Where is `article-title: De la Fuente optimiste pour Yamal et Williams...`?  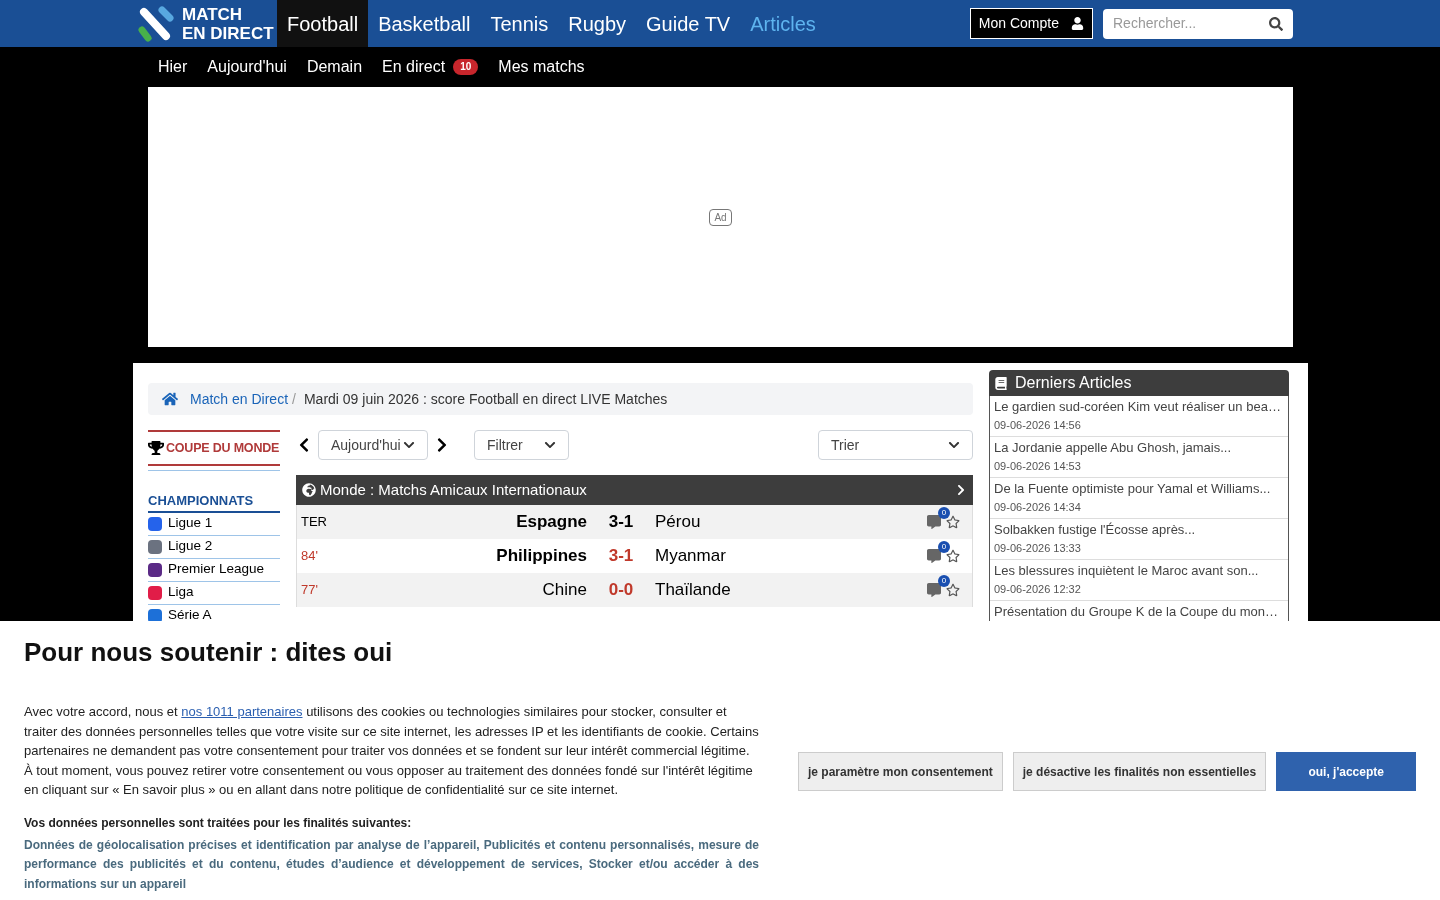 article-title: De la Fuente optimiste pour Yamal et Williams... is located at coordinates (1133, 489).